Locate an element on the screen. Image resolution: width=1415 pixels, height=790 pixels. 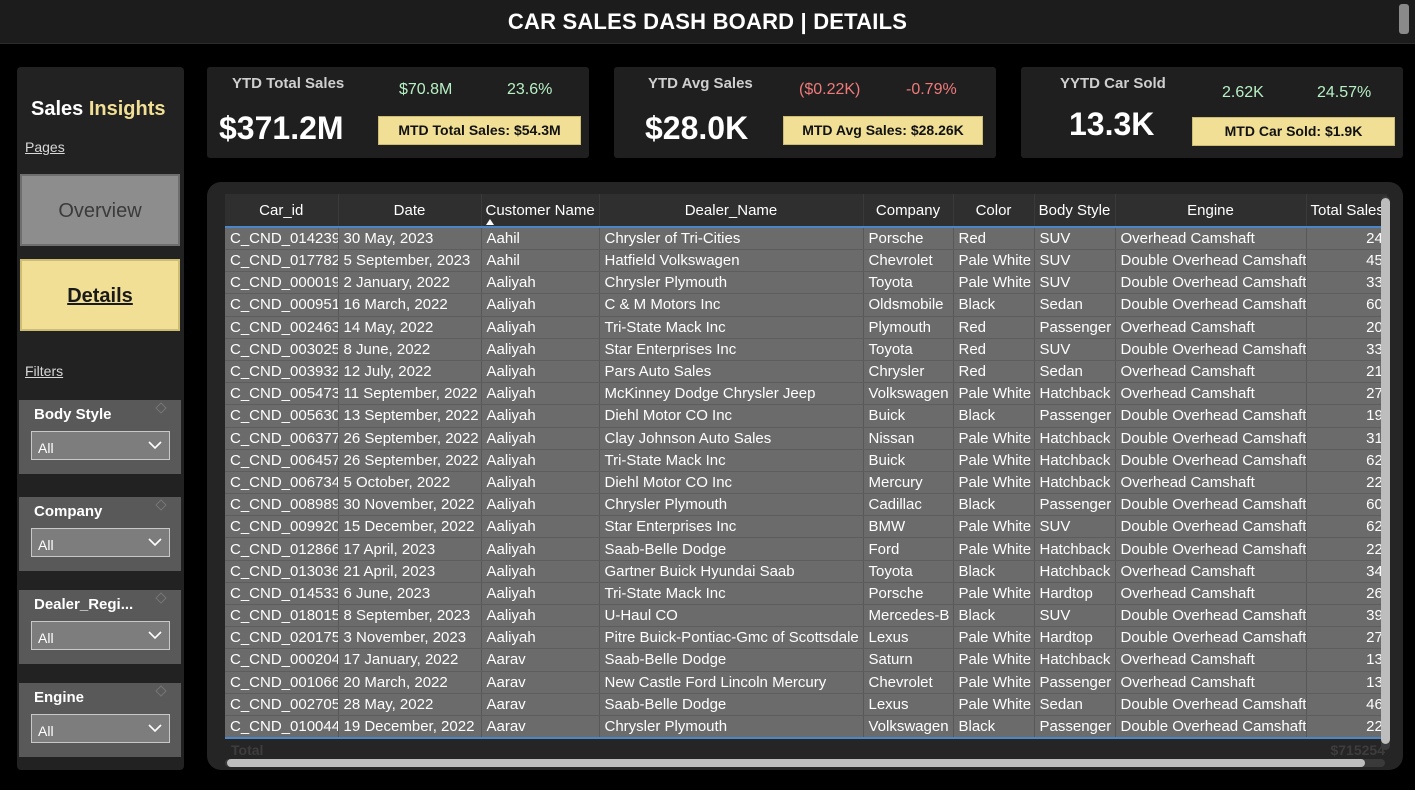
filter-company: Company All is located at coordinates (100, 534).